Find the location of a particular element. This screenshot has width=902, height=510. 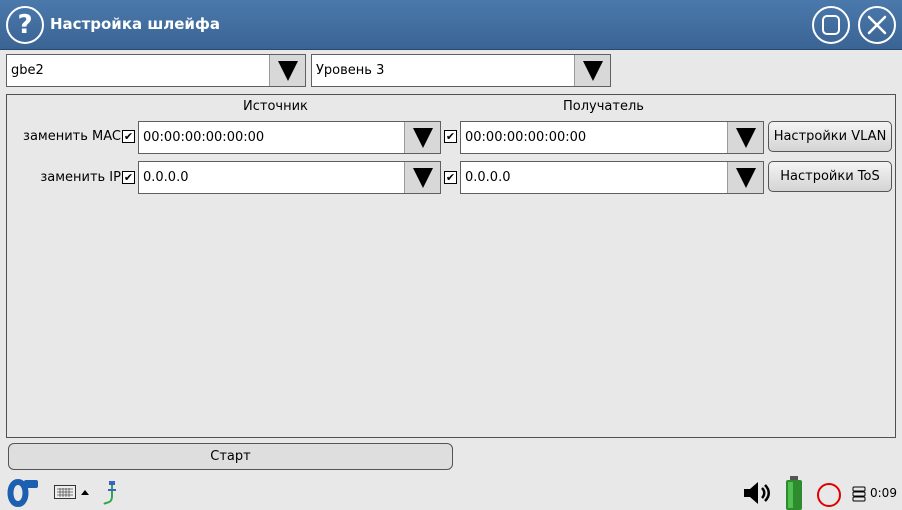

record-icon is located at coordinates (829, 495).